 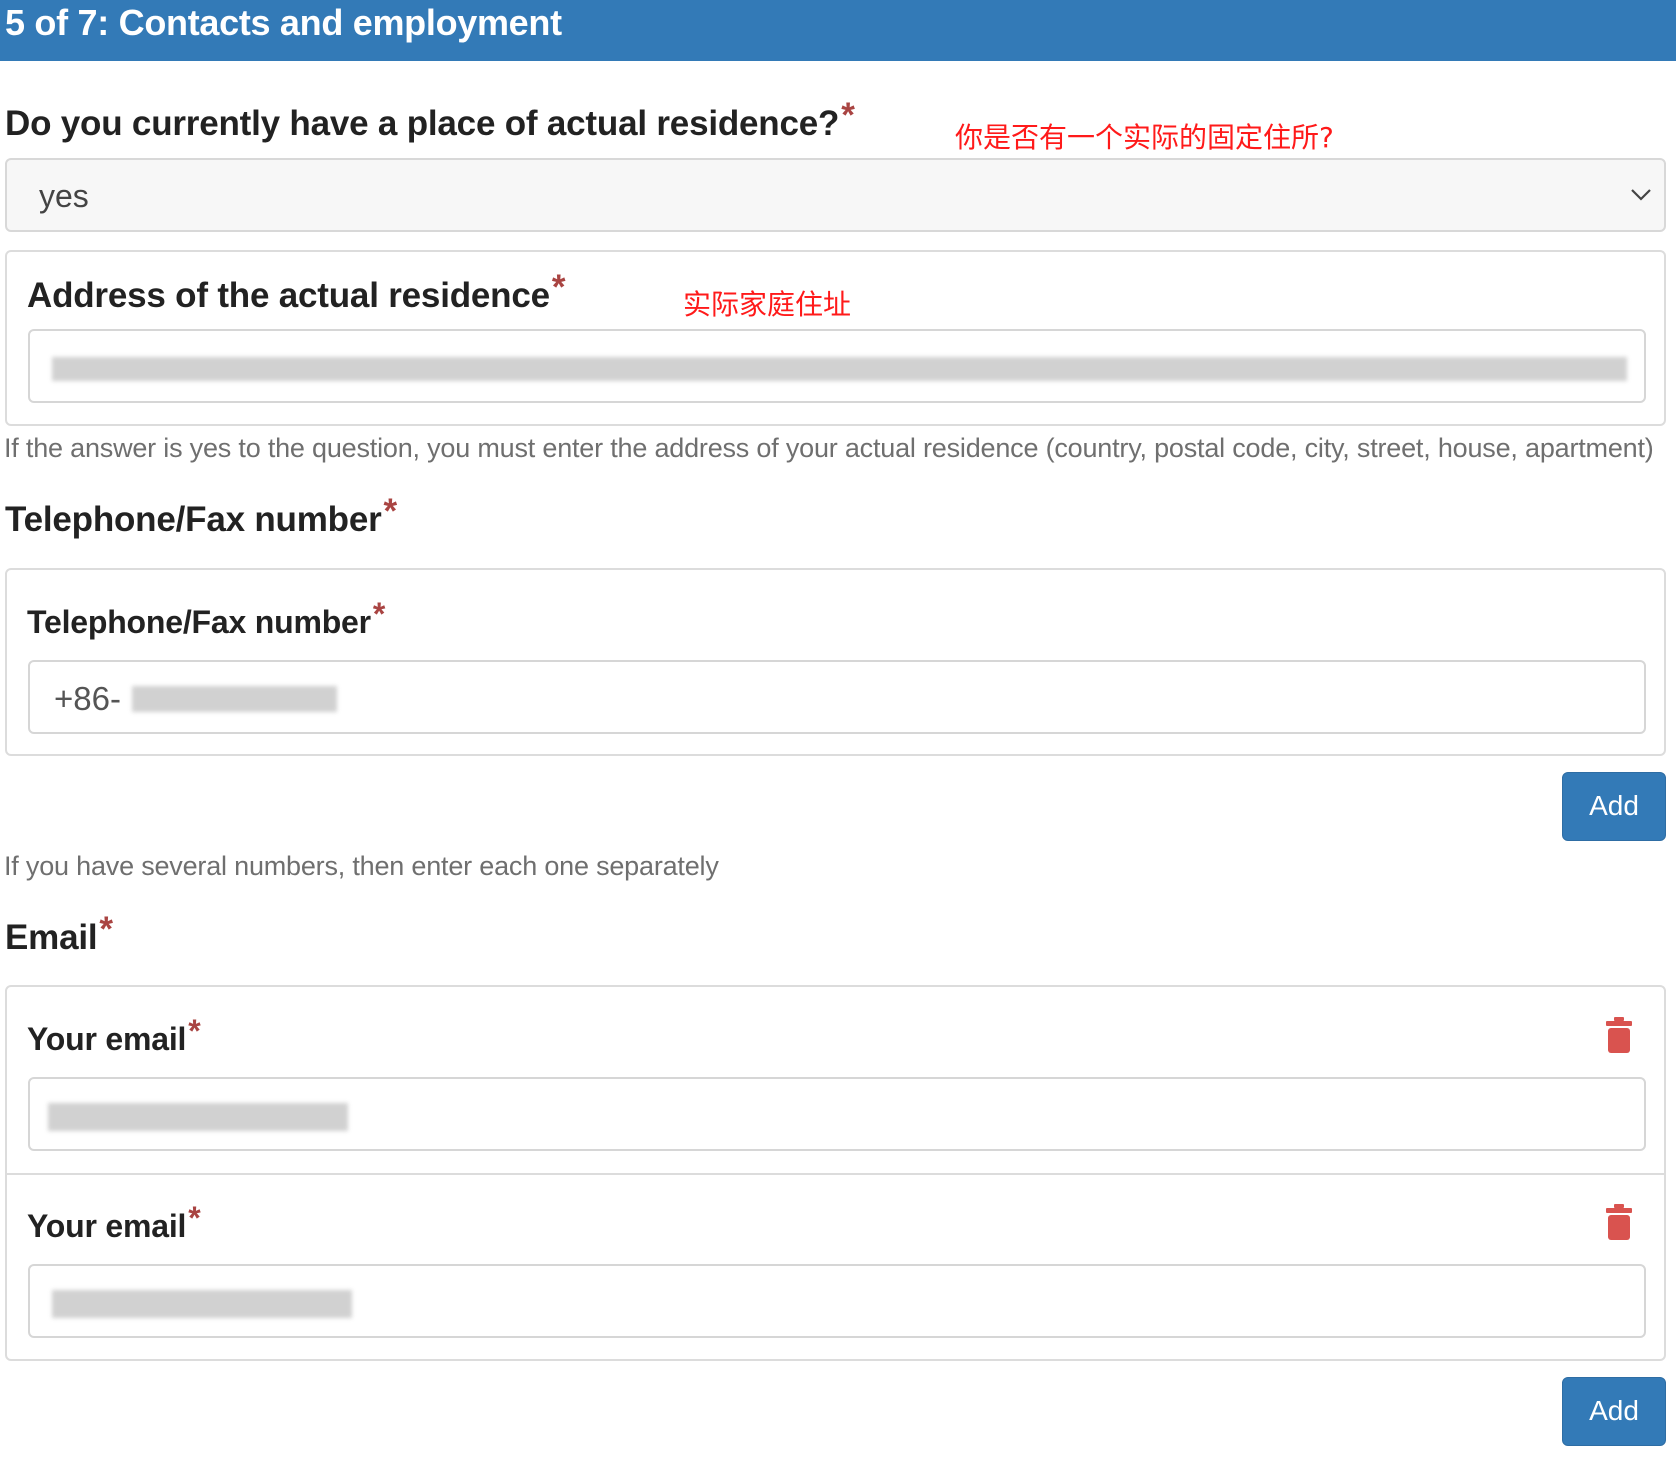 I want to click on telephone-section-label: Telephone/Fax number*, so click(x=201, y=516).